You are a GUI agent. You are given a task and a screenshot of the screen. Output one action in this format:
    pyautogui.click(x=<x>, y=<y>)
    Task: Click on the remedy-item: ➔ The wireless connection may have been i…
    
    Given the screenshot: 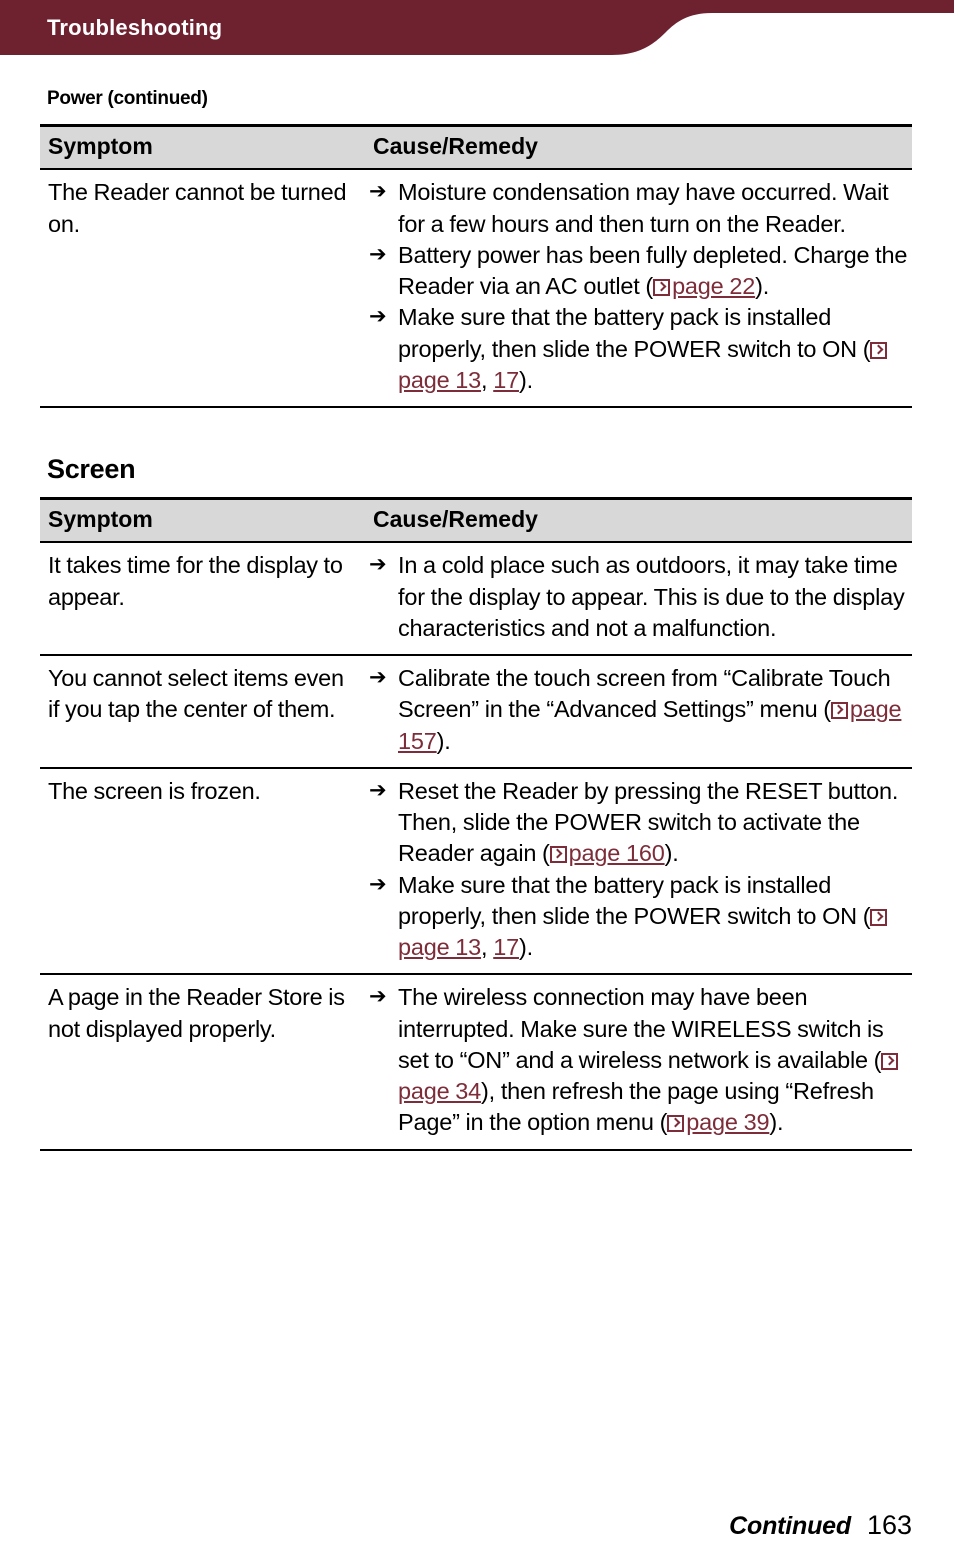 What is the action you would take?
    pyautogui.click(x=639, y=1060)
    